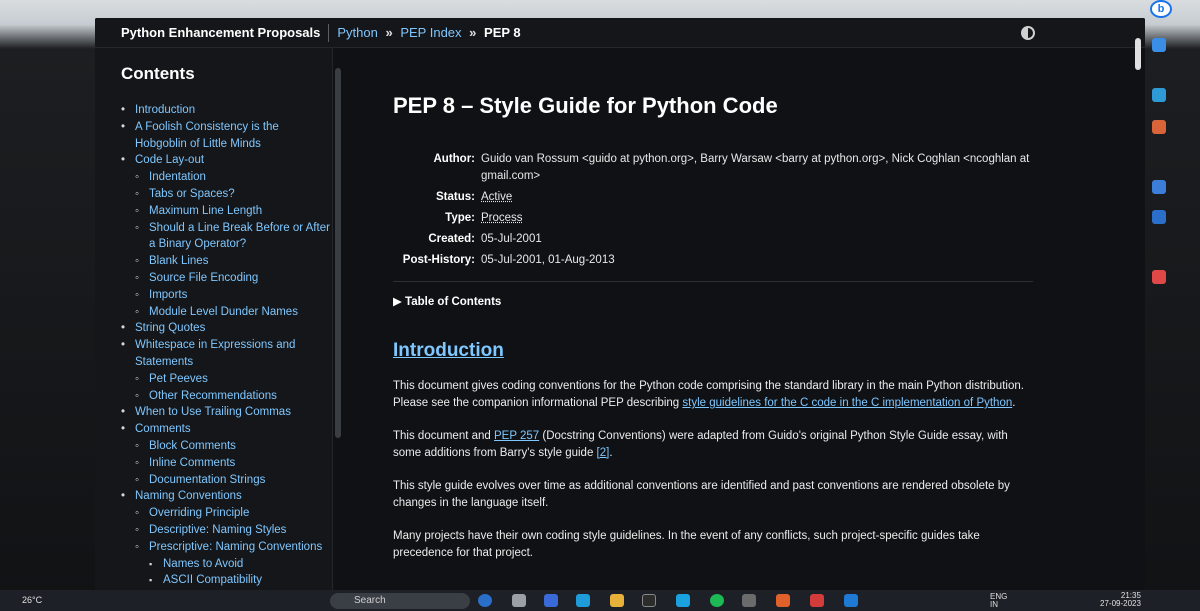 The height and width of the screenshot is (611, 1200). Describe the element at coordinates (226, 177) in the screenshot. I see `toc-item: Indentation` at that location.